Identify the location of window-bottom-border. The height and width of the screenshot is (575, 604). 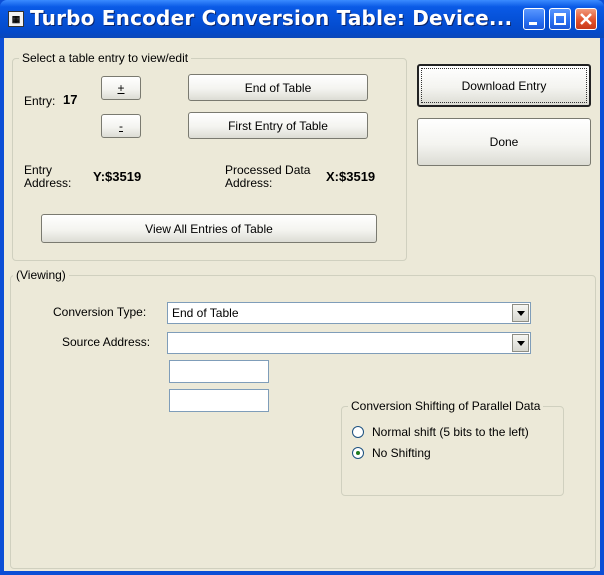
(302, 573).